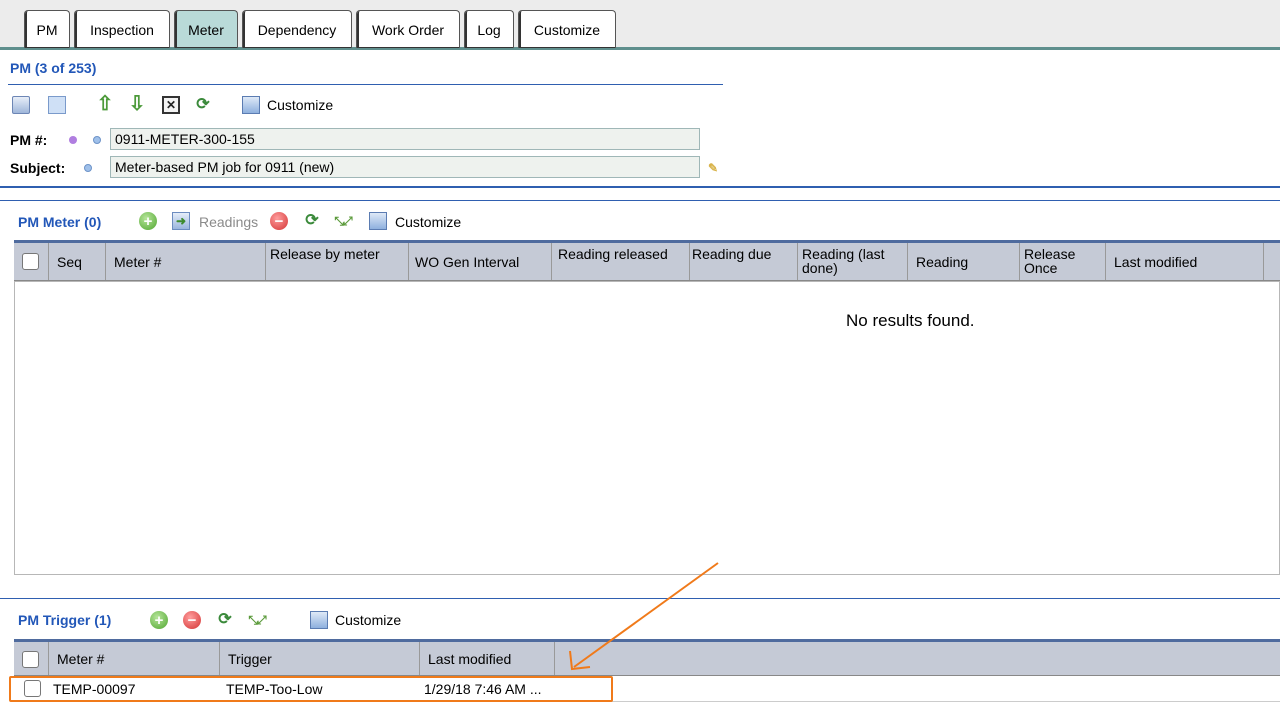 This screenshot has width=1280, height=720. I want to click on tab-customize: Customize, so click(567, 29).